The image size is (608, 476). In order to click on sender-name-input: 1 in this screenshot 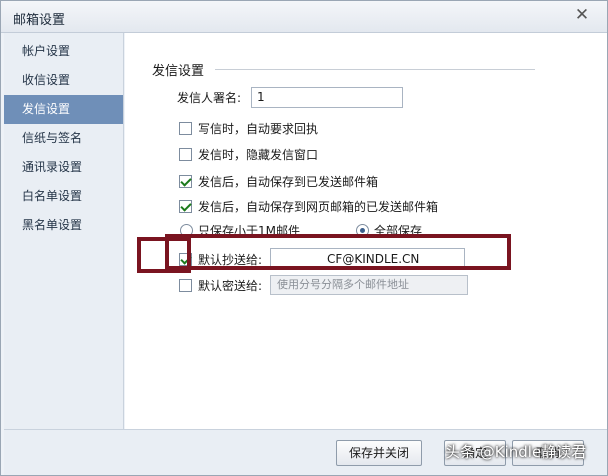, I will do `click(327, 97)`.